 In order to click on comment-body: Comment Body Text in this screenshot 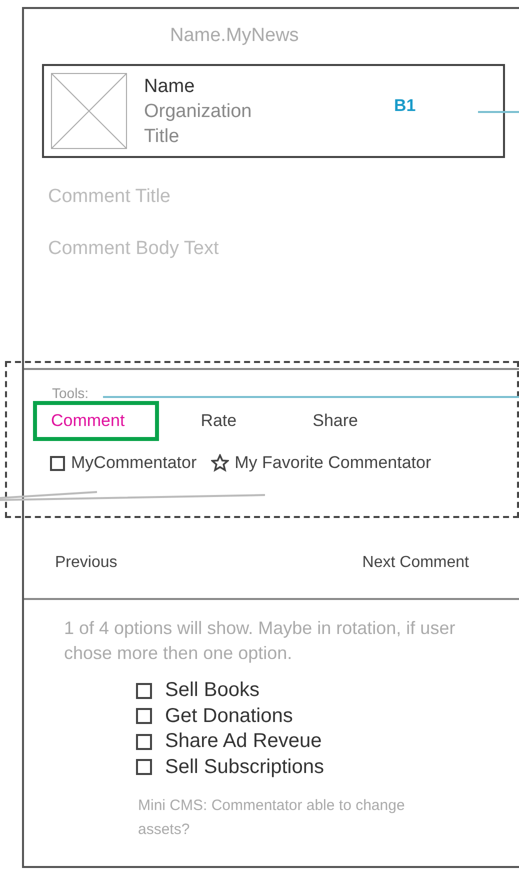, I will do `click(134, 249)`.